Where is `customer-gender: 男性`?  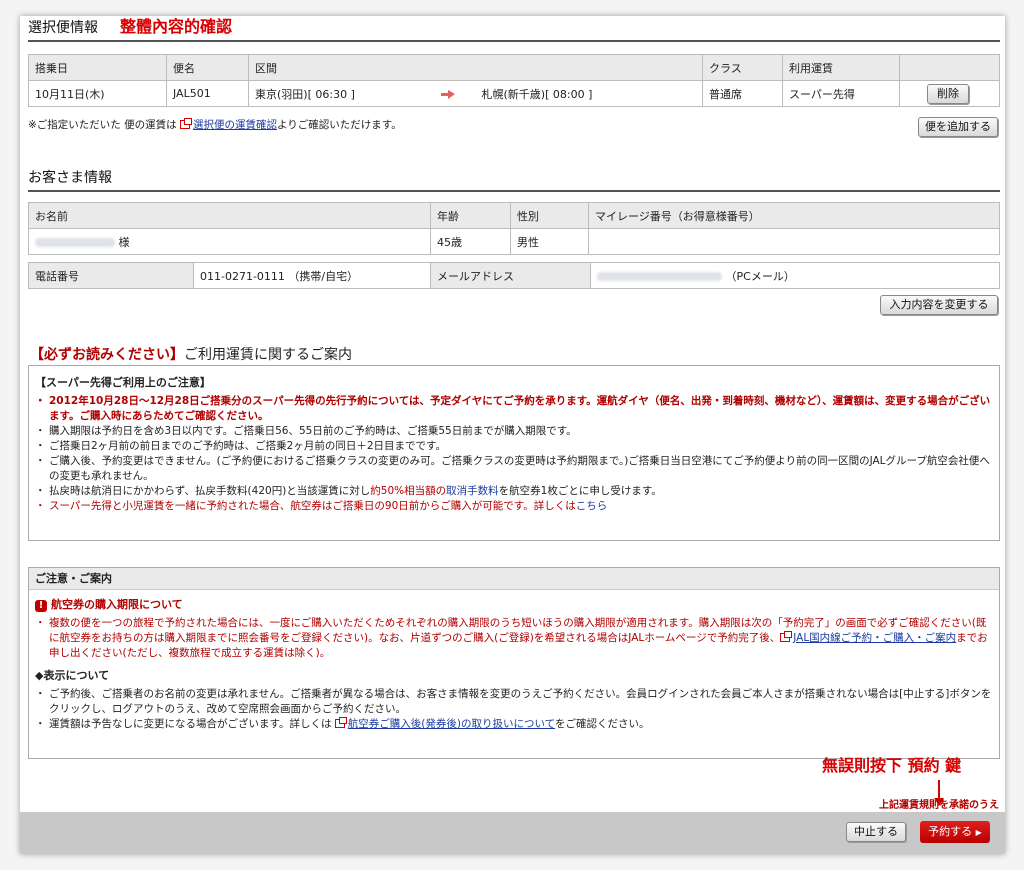 customer-gender: 男性 is located at coordinates (549, 241).